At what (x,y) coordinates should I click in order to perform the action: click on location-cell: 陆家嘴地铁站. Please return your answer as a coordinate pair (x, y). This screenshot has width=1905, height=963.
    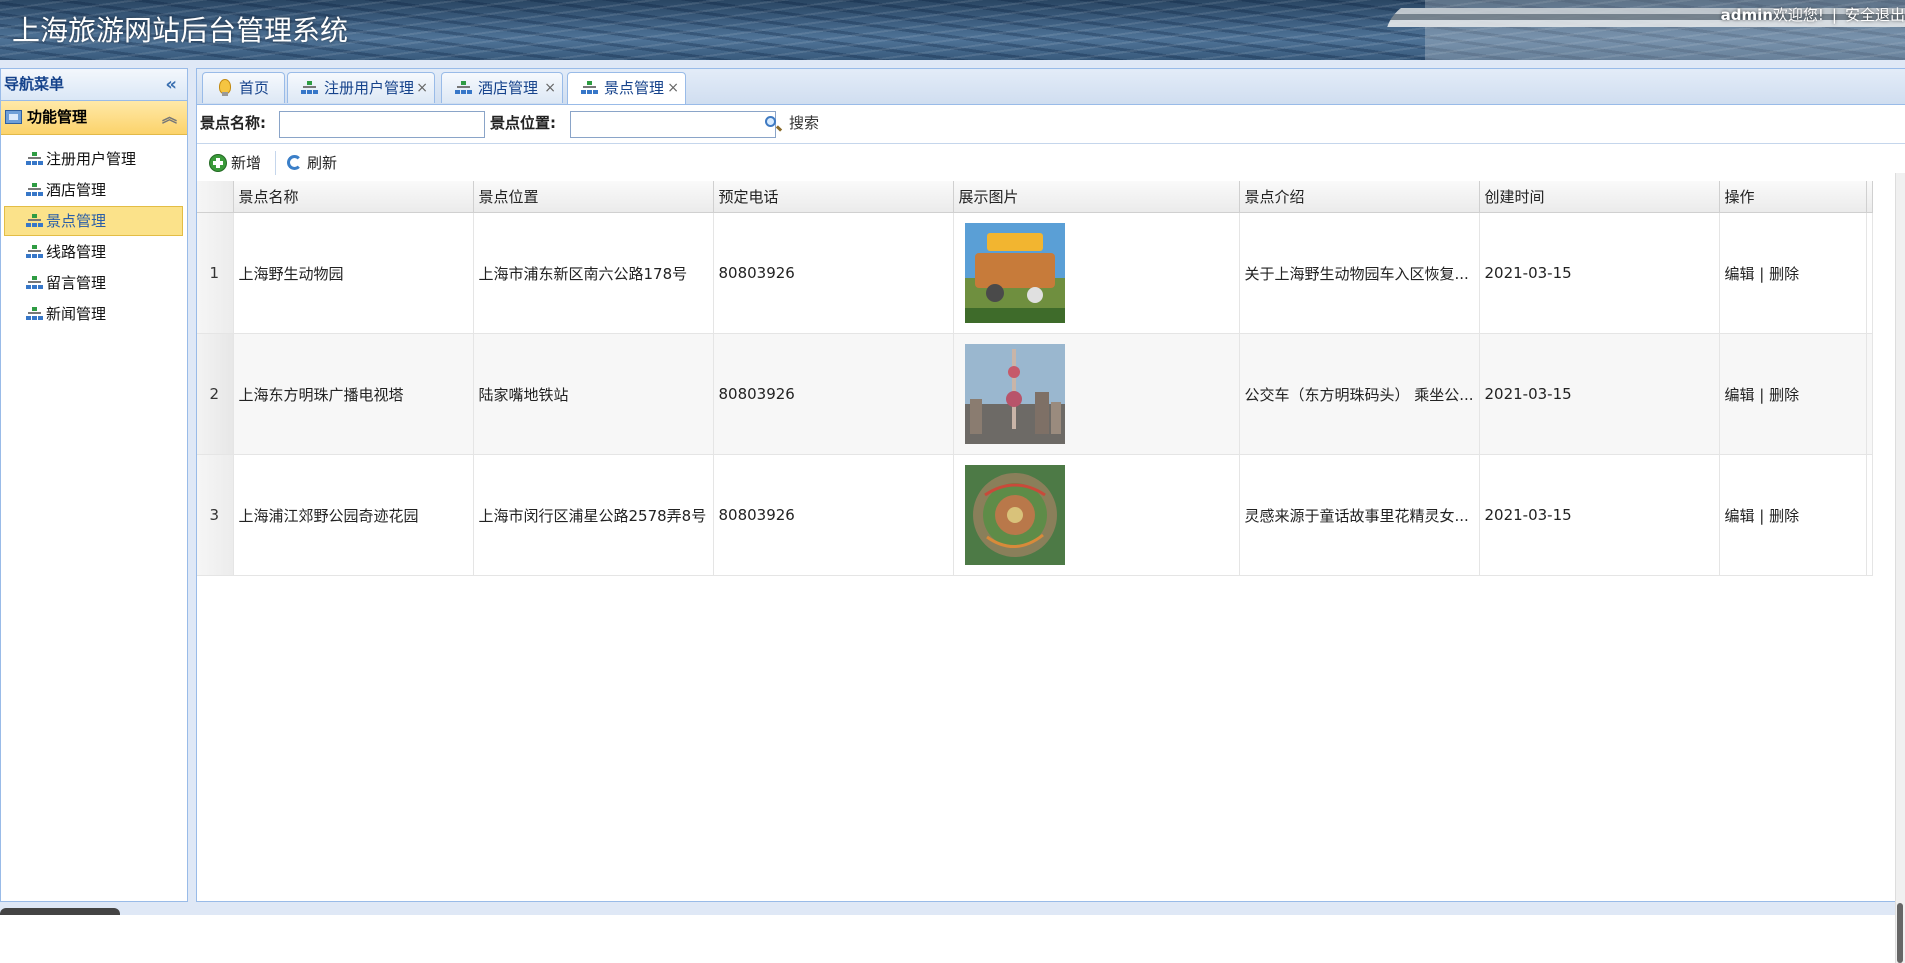
    Looking at the image, I should click on (593, 394).